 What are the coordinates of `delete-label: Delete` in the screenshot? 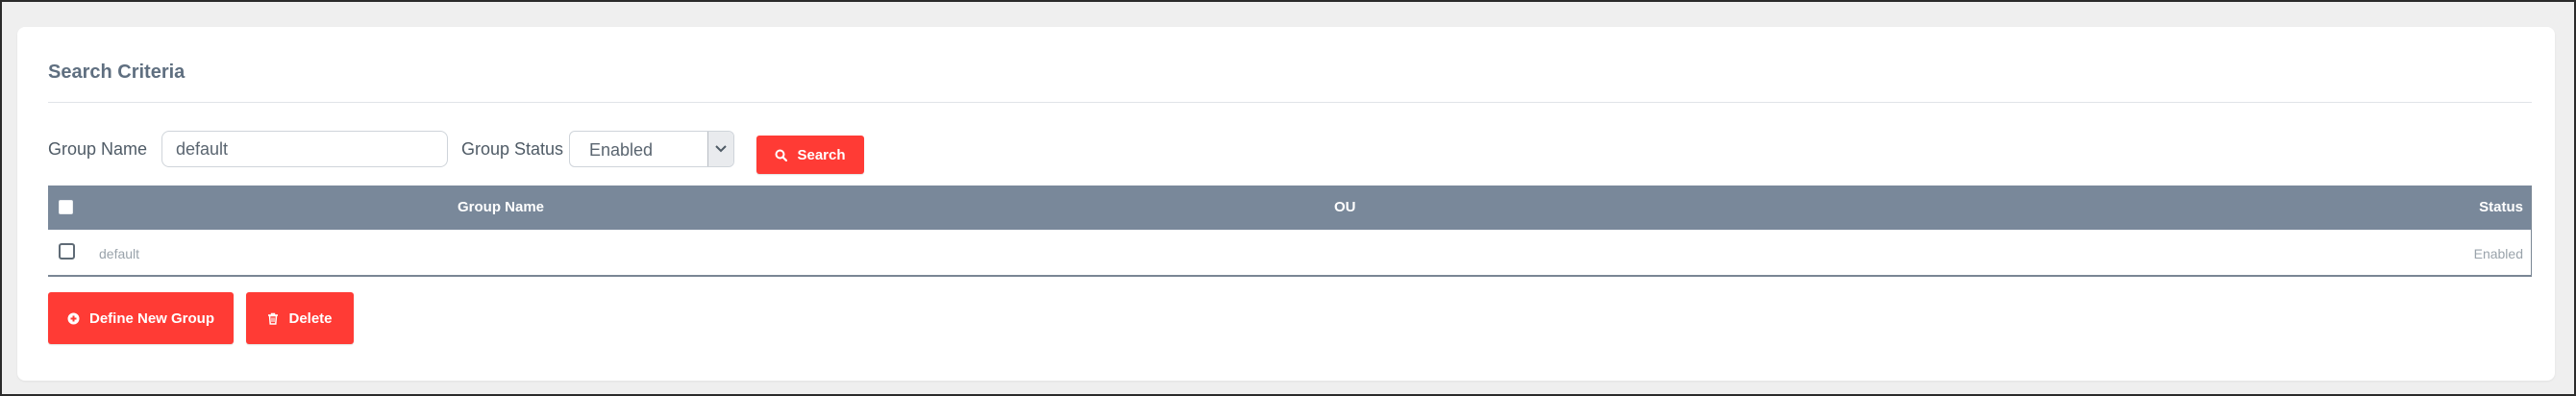 It's located at (310, 318).